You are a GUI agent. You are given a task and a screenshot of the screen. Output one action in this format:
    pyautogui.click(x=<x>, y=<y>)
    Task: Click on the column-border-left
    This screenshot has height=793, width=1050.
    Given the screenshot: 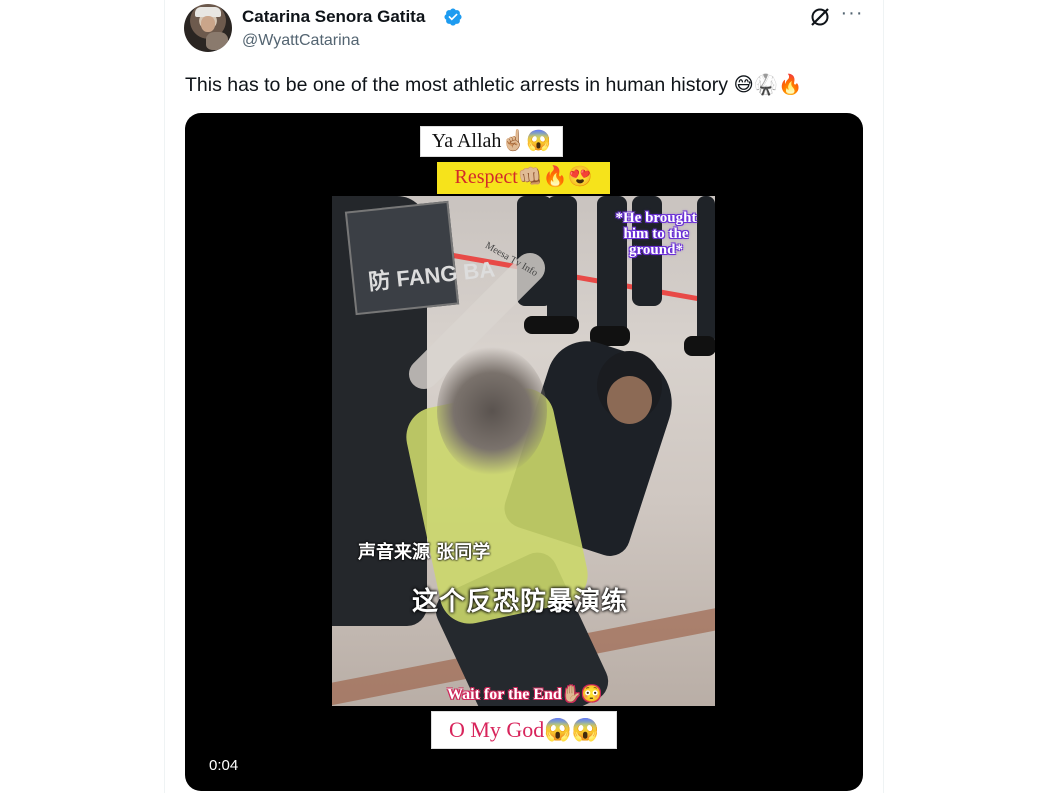 What is the action you would take?
    pyautogui.click(x=164, y=396)
    